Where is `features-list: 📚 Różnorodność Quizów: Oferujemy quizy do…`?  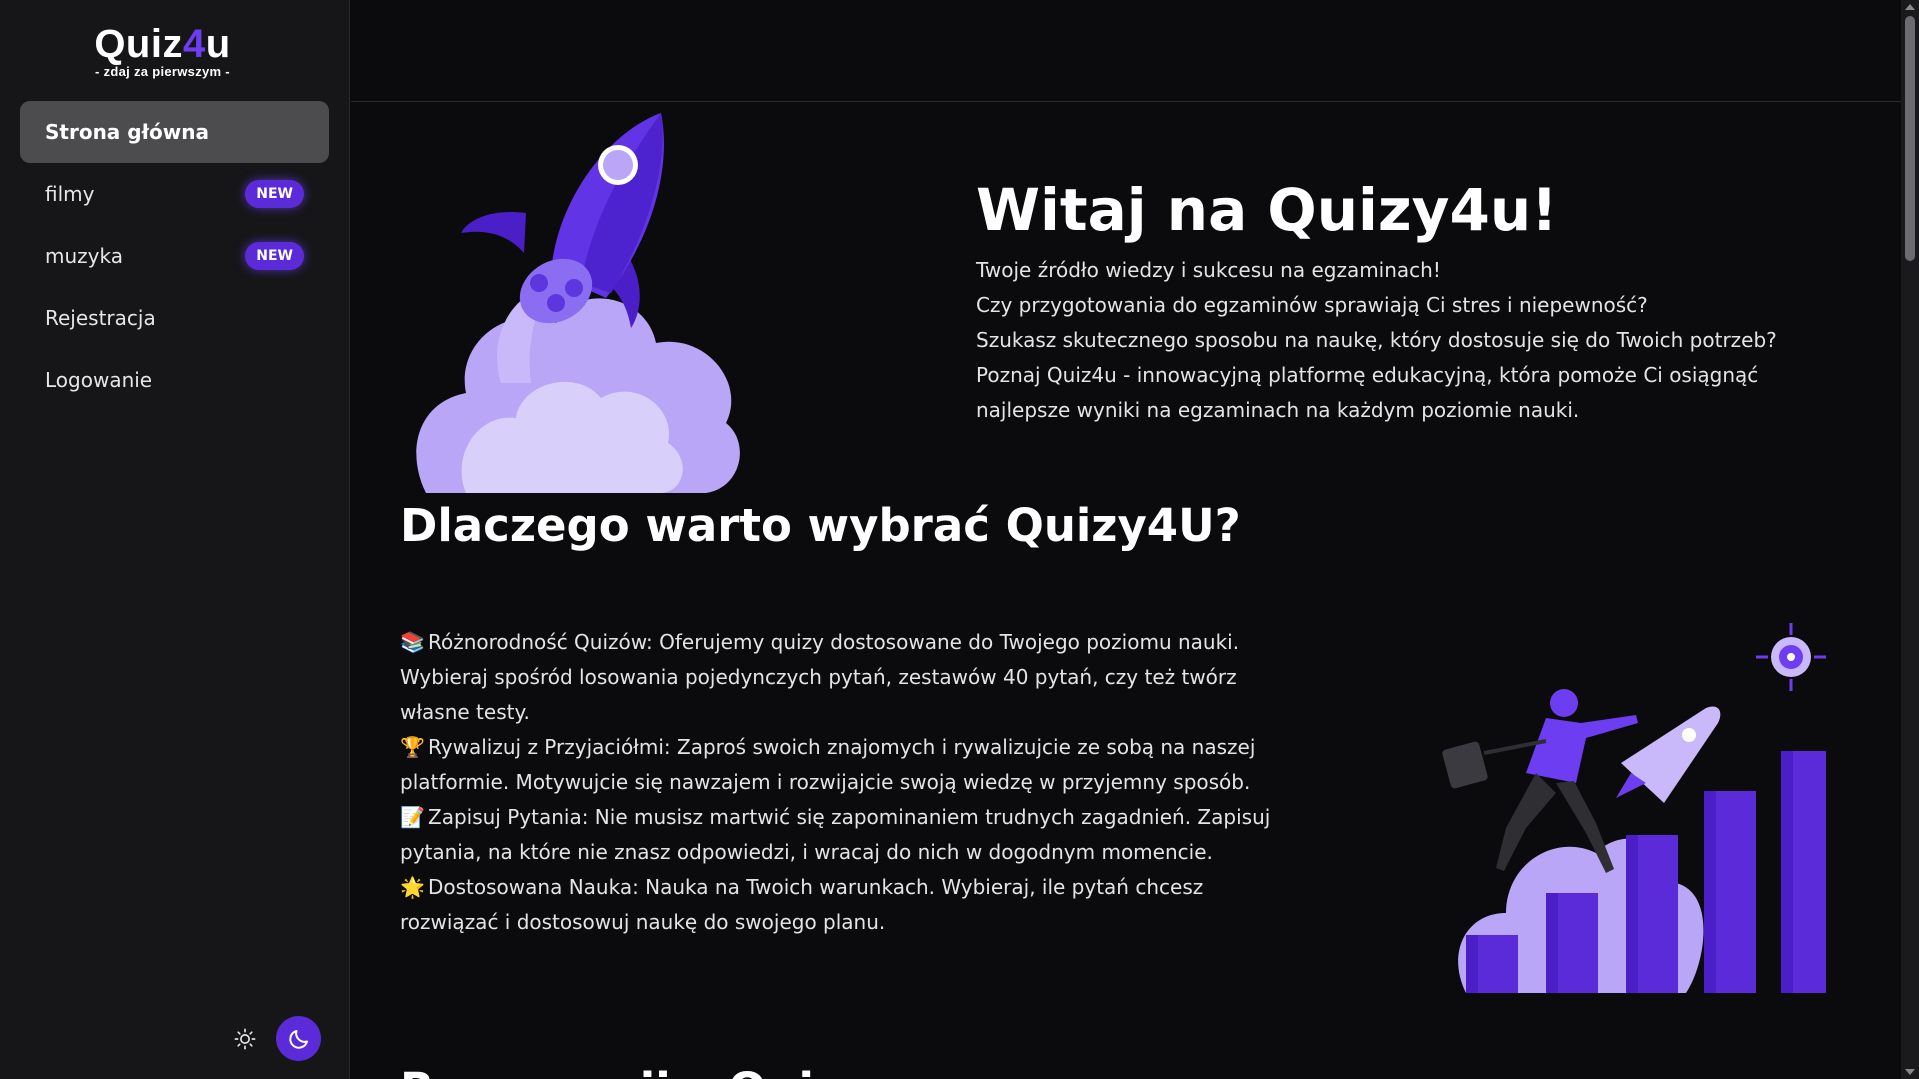 features-list: 📚 Różnorodność Quizów: Oferujemy quizy do… is located at coordinates (840, 782).